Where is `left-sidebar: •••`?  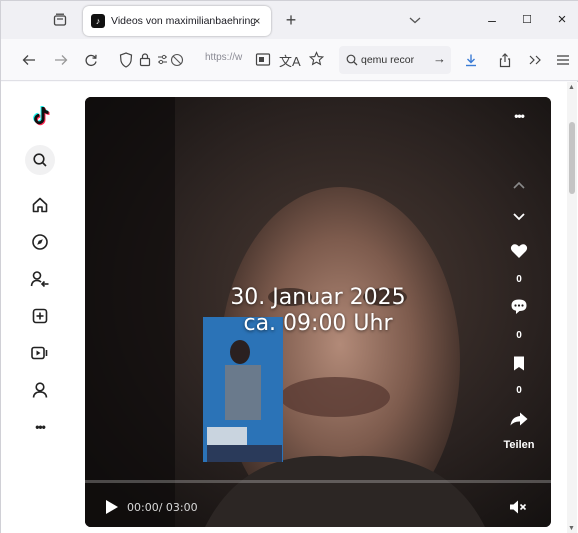
left-sidebar: ••• is located at coordinates (40, 307).